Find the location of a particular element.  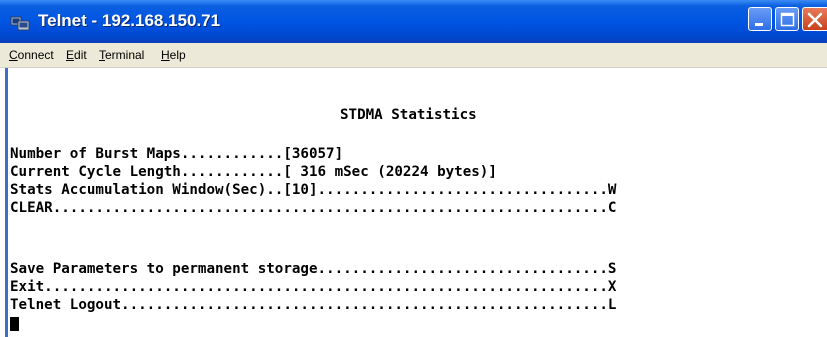

maximize-icon is located at coordinates (787, 19).